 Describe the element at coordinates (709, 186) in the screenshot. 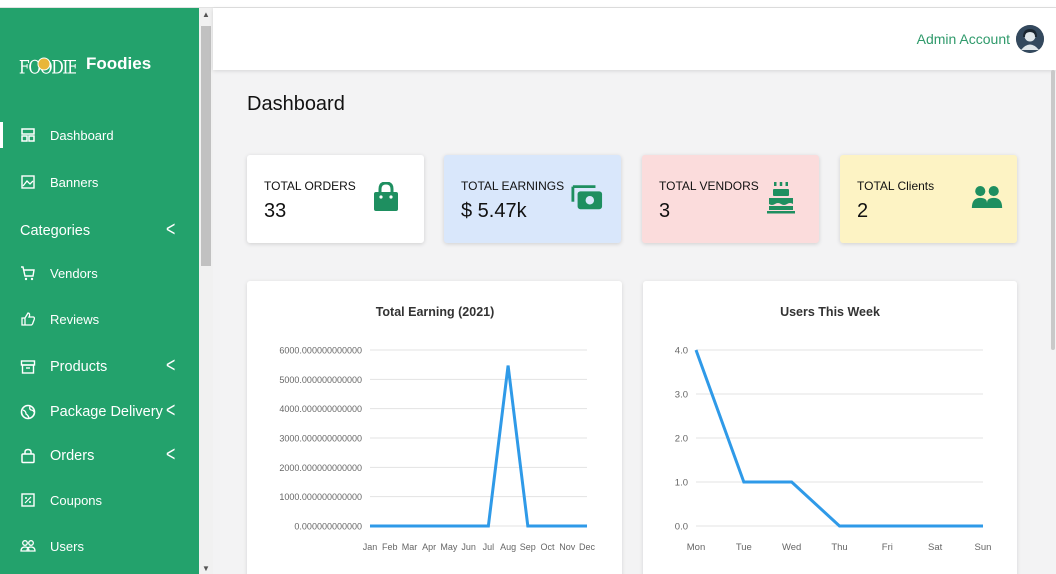

I see `card-title: TOTAL VENDORS` at that location.